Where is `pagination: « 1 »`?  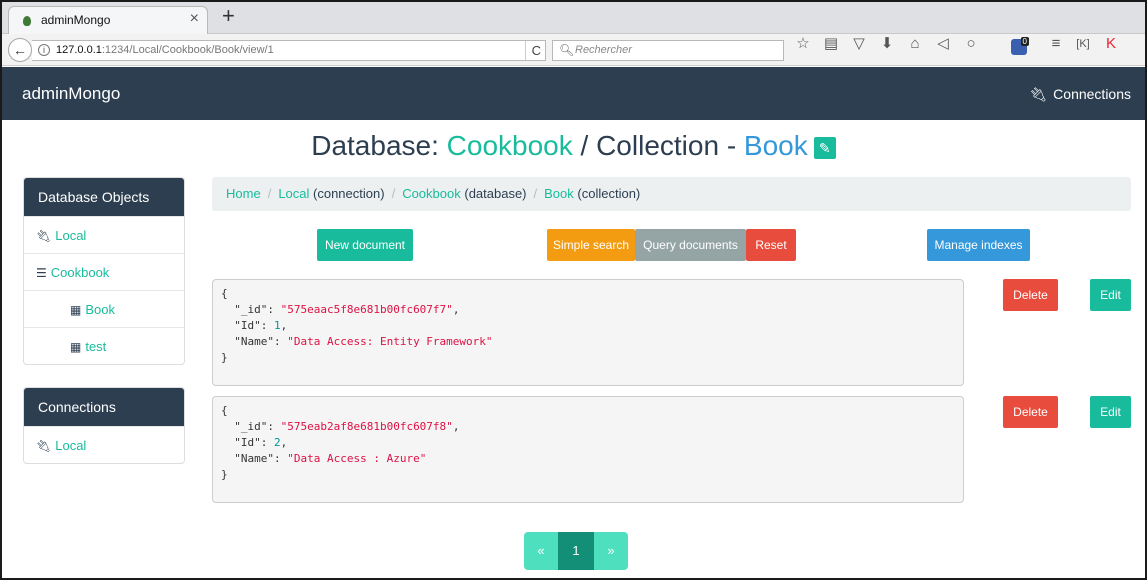 pagination: « 1 » is located at coordinates (576, 551).